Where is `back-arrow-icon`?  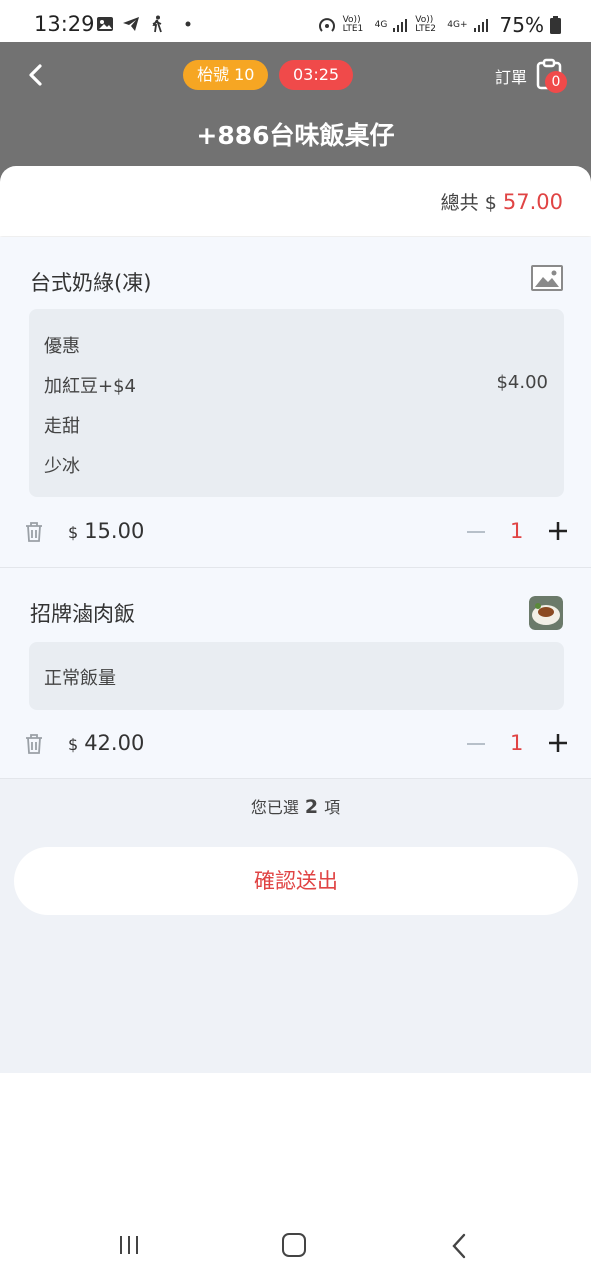 back-arrow-icon is located at coordinates (37, 75).